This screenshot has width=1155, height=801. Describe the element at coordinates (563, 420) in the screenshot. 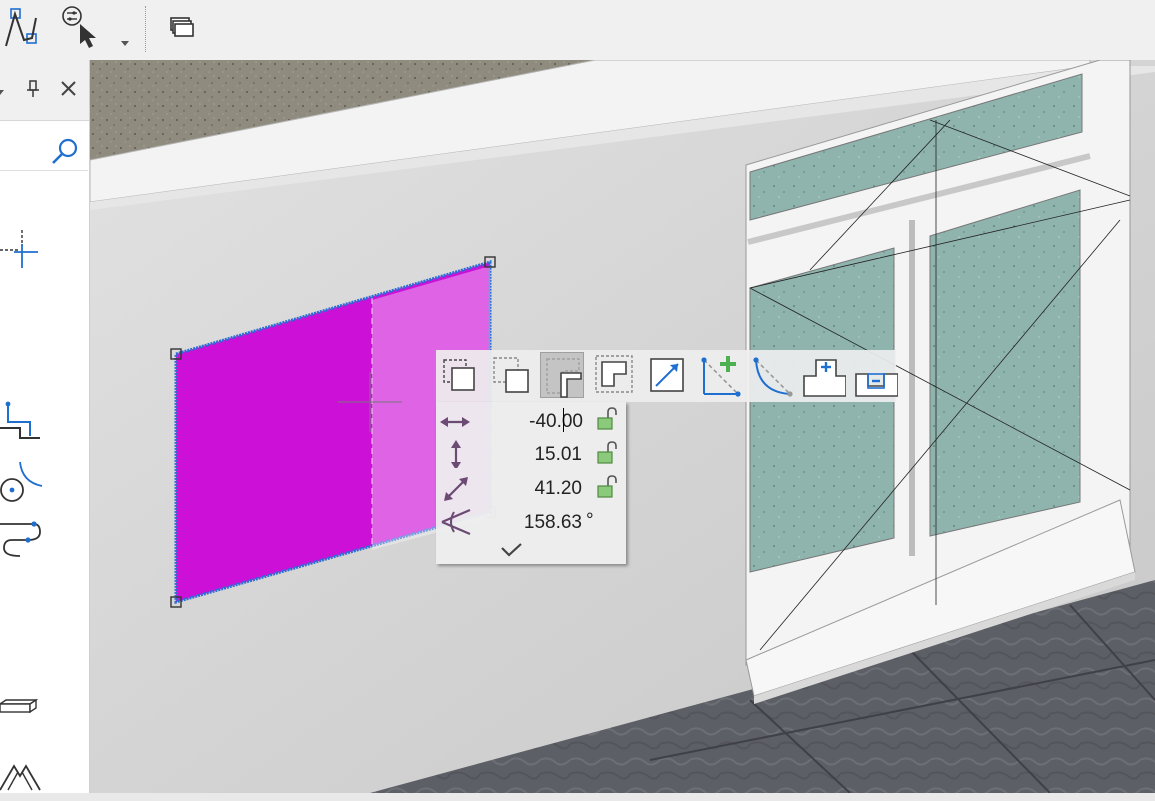

I see `text-caret` at that location.